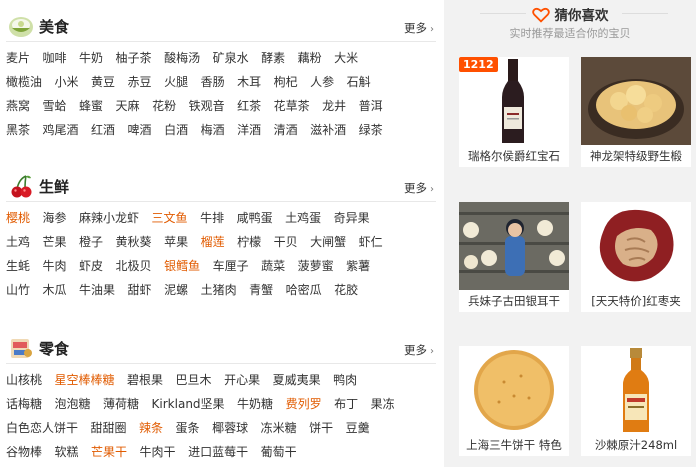  Describe the element at coordinates (176, 290) in the screenshot. I see `keyword-link: 泥螺` at that location.